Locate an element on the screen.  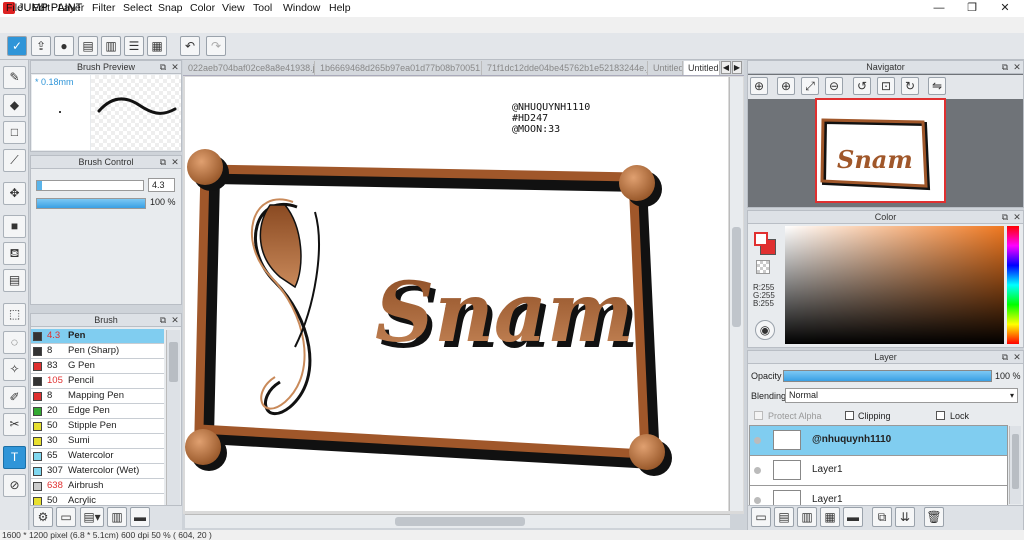
tab-image-3: 71f1dc12dde04be45762b1e52183244e.jpg is located at coordinates (565, 68).